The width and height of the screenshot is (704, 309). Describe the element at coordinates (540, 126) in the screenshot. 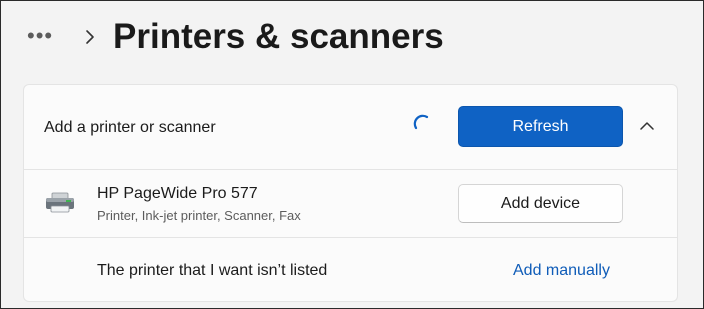

I see `refresh-button: Refresh` at that location.